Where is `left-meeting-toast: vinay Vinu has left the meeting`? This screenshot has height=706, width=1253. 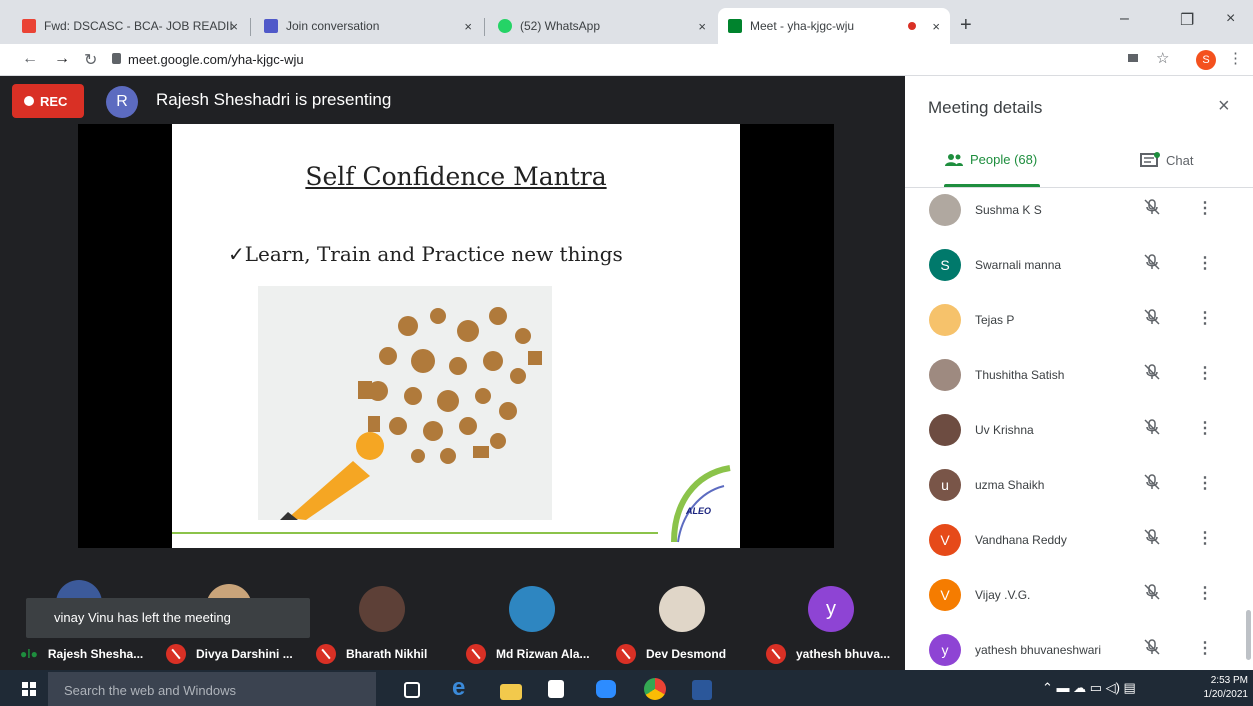 left-meeting-toast: vinay Vinu has left the meeting is located at coordinates (168, 618).